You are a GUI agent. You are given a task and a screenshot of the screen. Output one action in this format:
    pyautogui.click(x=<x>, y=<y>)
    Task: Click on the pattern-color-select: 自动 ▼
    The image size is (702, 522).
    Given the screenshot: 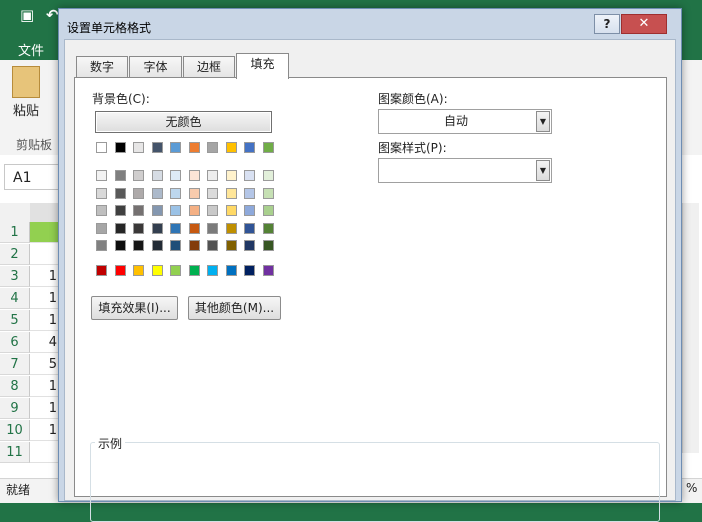 What is the action you would take?
    pyautogui.click(x=465, y=121)
    